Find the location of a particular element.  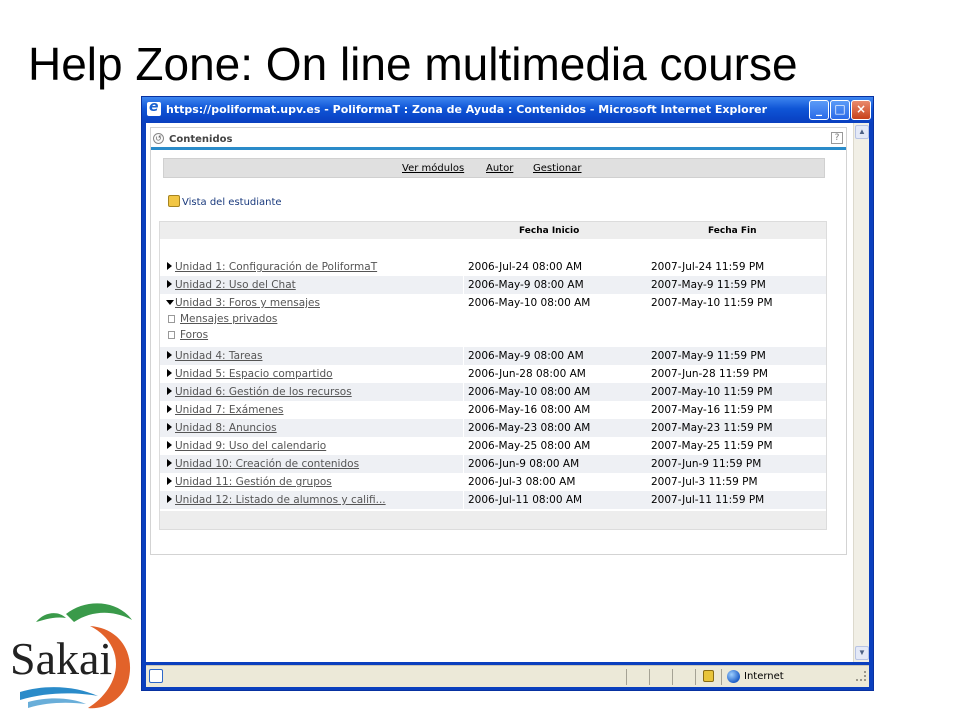

reset-icon: ↺ is located at coordinates (158, 138).